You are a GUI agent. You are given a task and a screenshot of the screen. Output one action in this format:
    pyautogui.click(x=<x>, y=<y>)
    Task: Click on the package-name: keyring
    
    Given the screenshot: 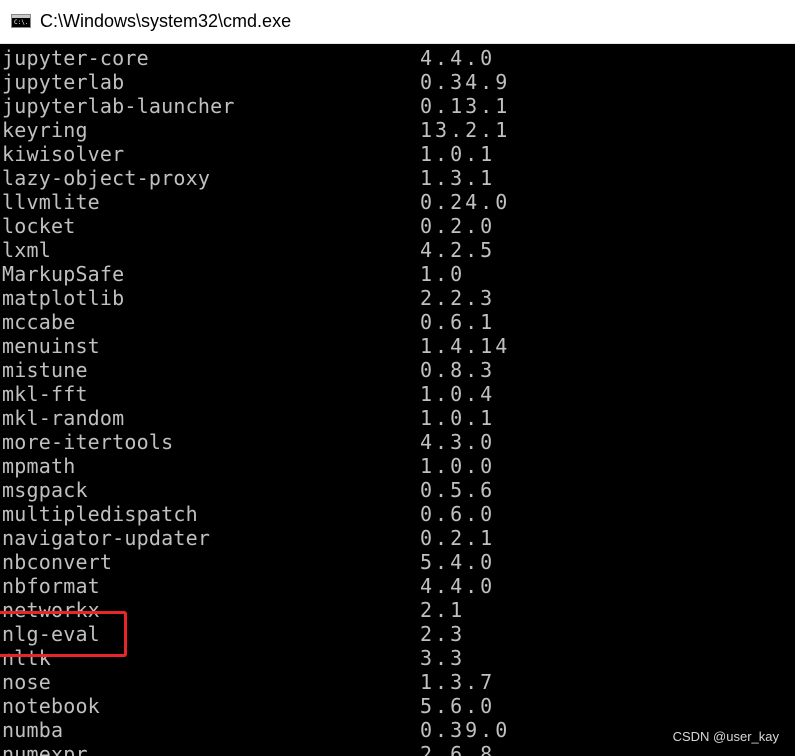 What is the action you would take?
    pyautogui.click(x=45, y=130)
    